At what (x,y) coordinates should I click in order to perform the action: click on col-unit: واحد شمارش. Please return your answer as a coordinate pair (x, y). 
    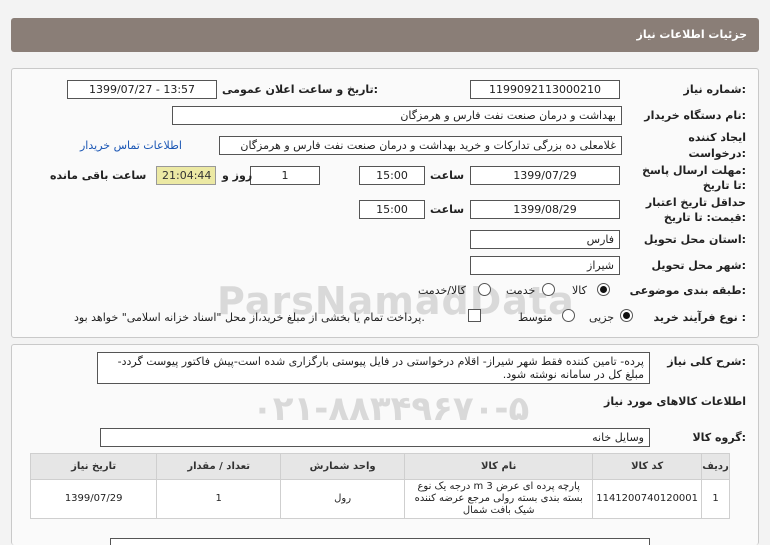
    Looking at the image, I should click on (343, 466).